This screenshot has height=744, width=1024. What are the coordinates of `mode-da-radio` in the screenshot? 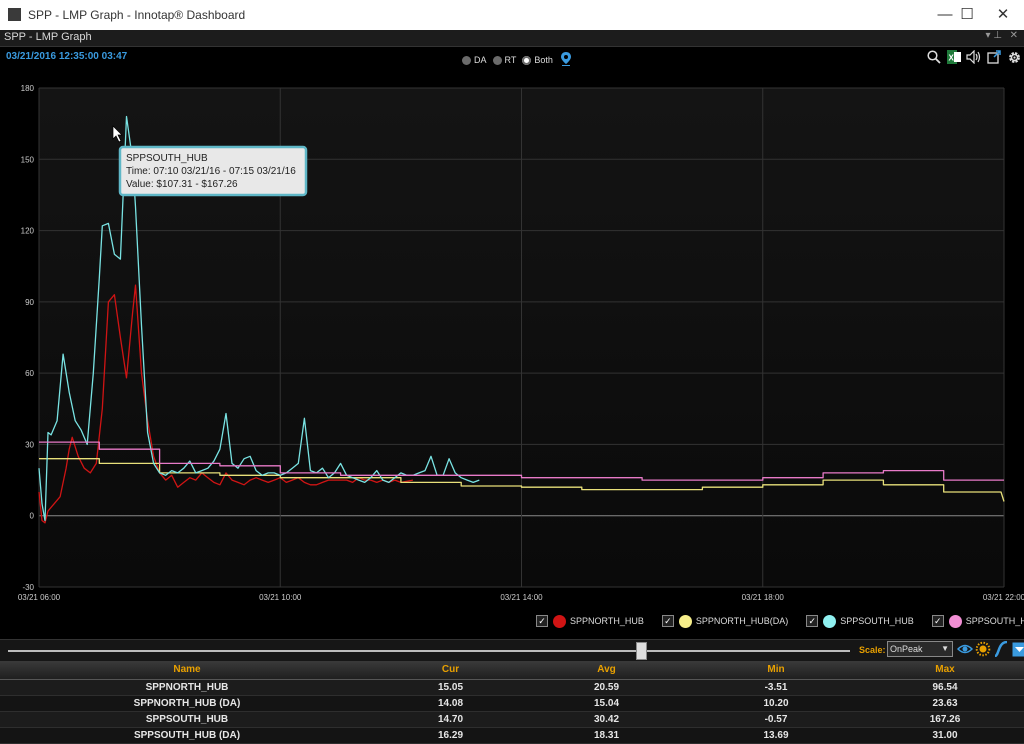 It's located at (466, 60).